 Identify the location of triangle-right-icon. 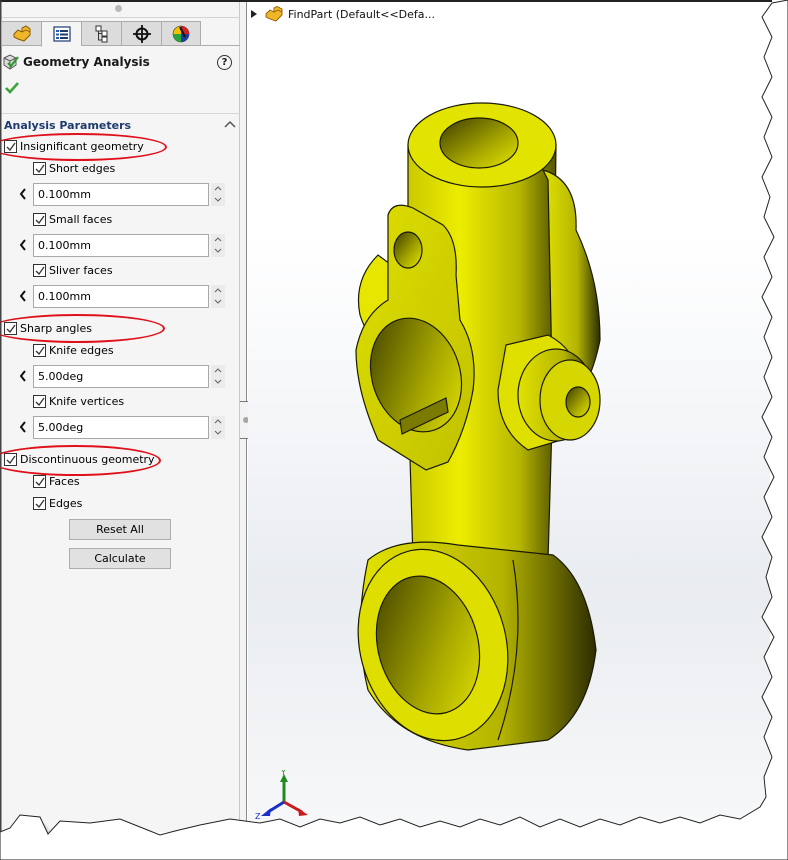
(254, 14).